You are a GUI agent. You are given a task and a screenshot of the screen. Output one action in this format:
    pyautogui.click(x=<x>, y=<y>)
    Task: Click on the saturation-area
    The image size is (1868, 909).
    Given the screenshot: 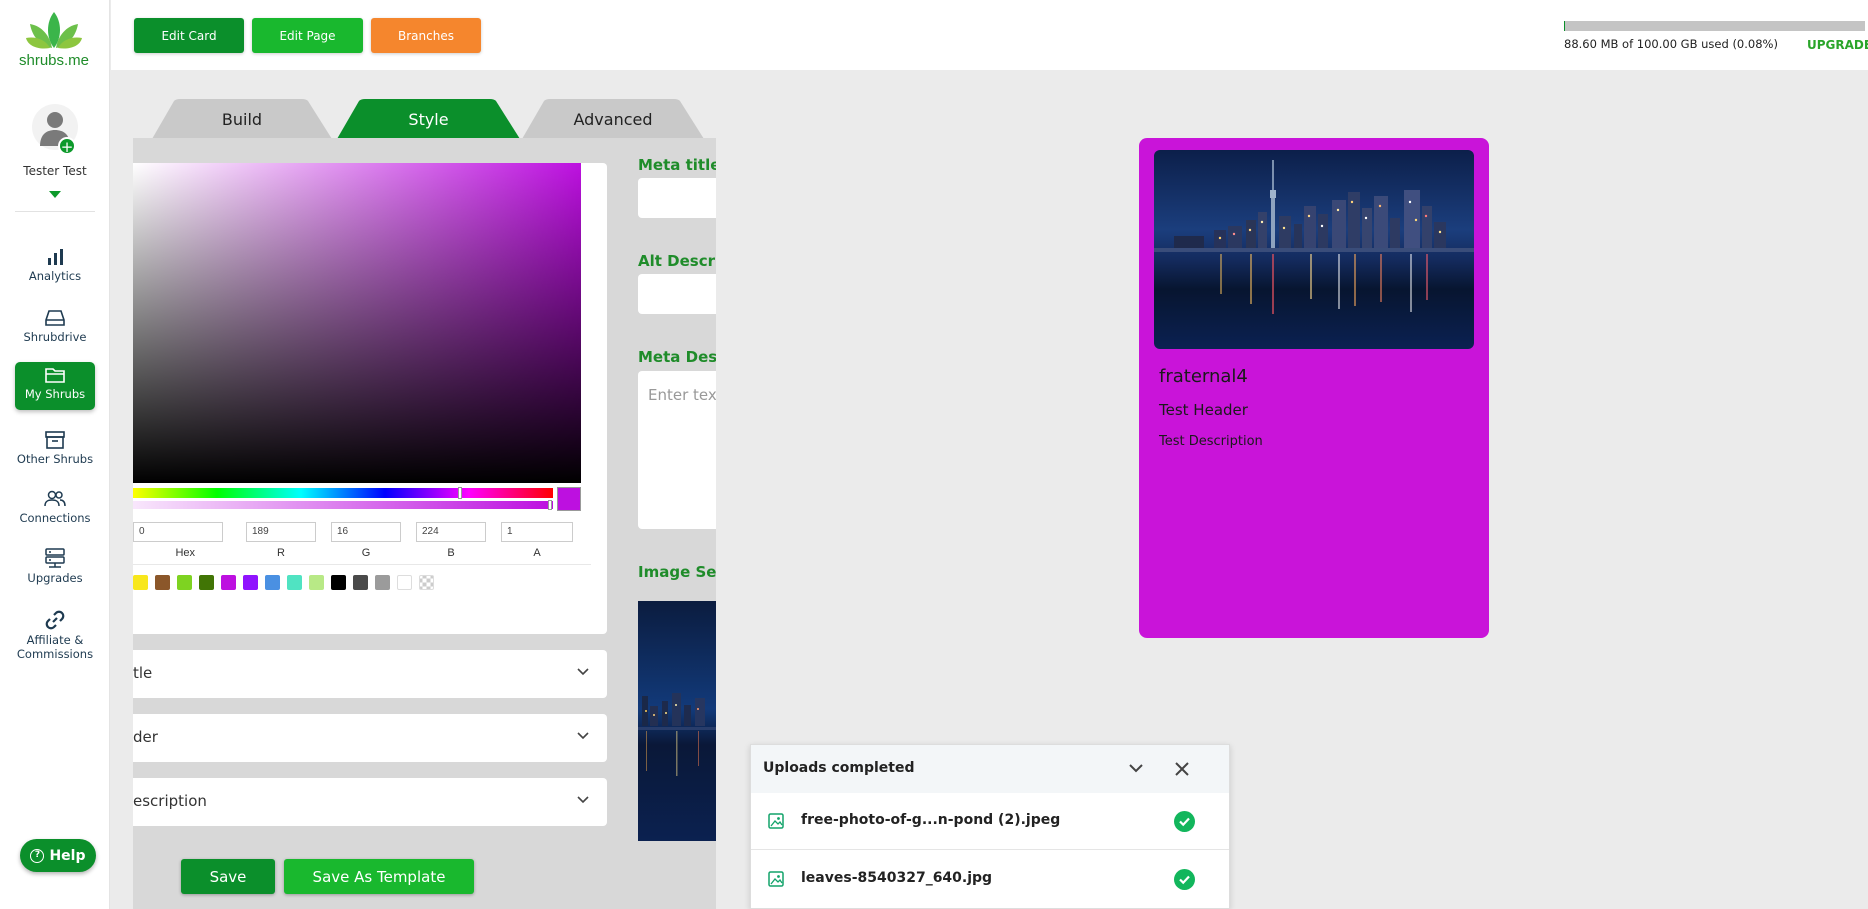 What is the action you would take?
    pyautogui.click(x=357, y=323)
    